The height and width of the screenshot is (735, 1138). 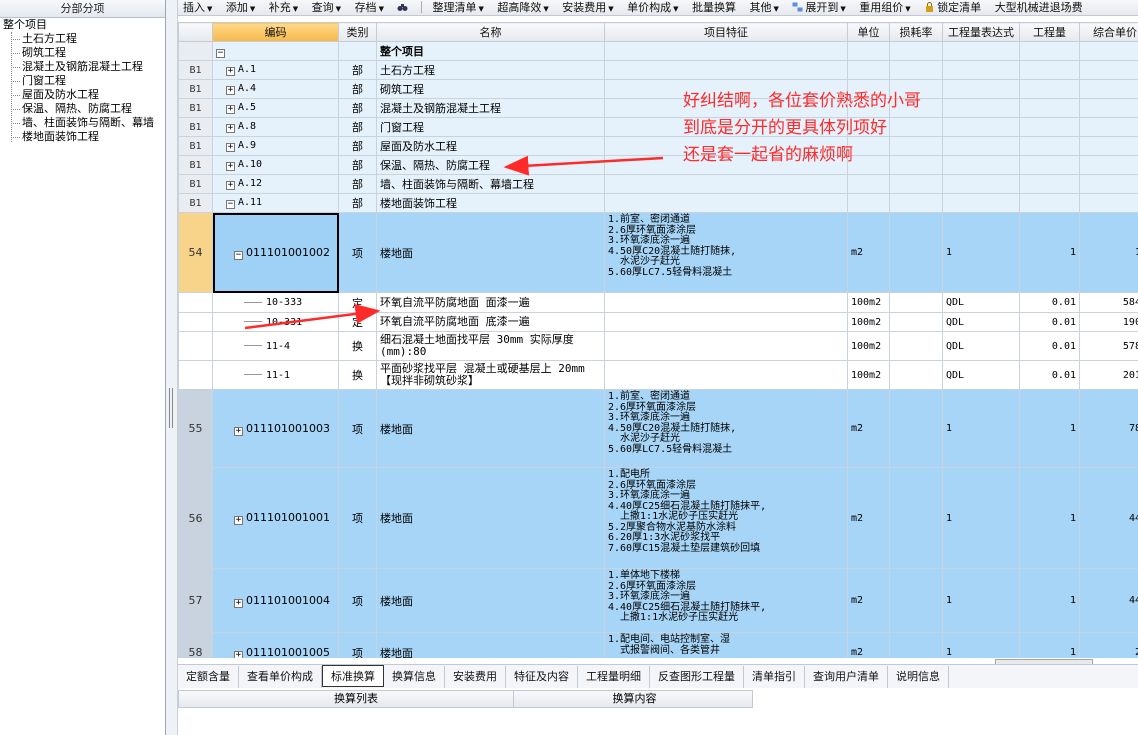 I want to click on col-header-name: 名称, so click(x=490, y=32).